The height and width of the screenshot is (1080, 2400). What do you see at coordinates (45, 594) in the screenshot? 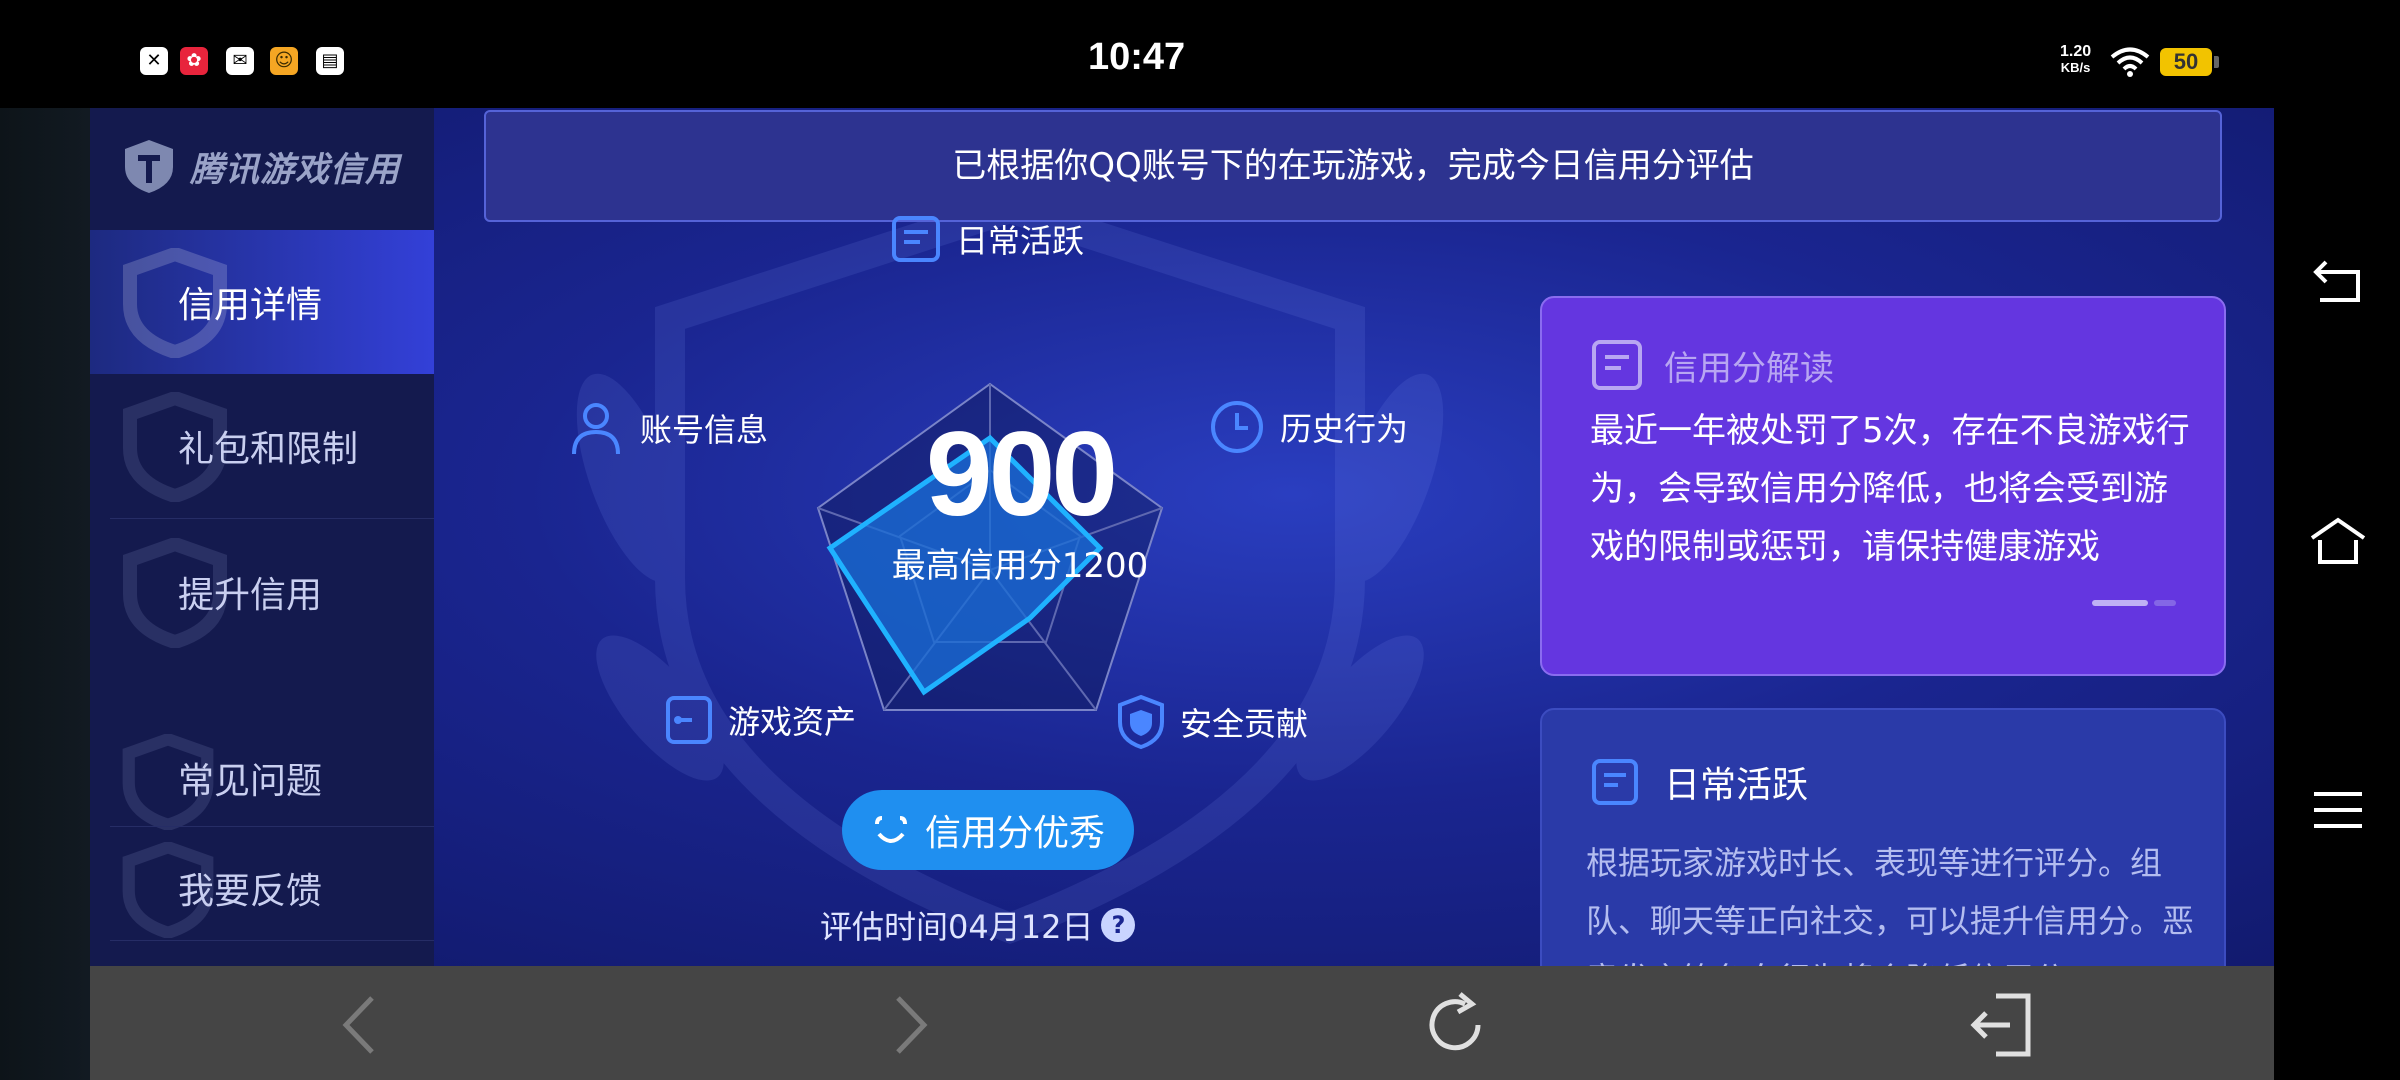
I see `left-edge` at bounding box center [45, 594].